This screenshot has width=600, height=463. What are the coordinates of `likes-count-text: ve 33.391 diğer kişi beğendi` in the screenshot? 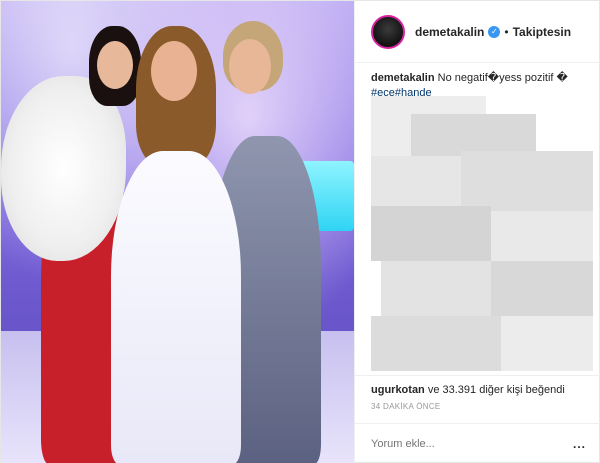 It's located at (494, 390).